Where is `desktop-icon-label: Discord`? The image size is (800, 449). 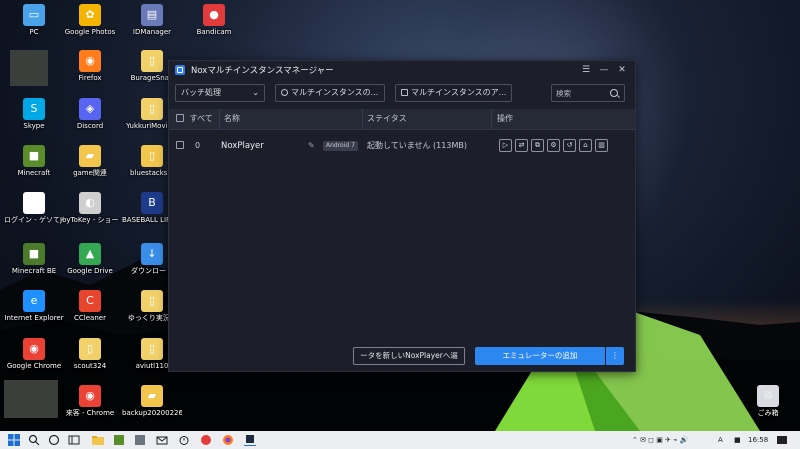
desktop-icon-label: Discord is located at coordinates (90, 126).